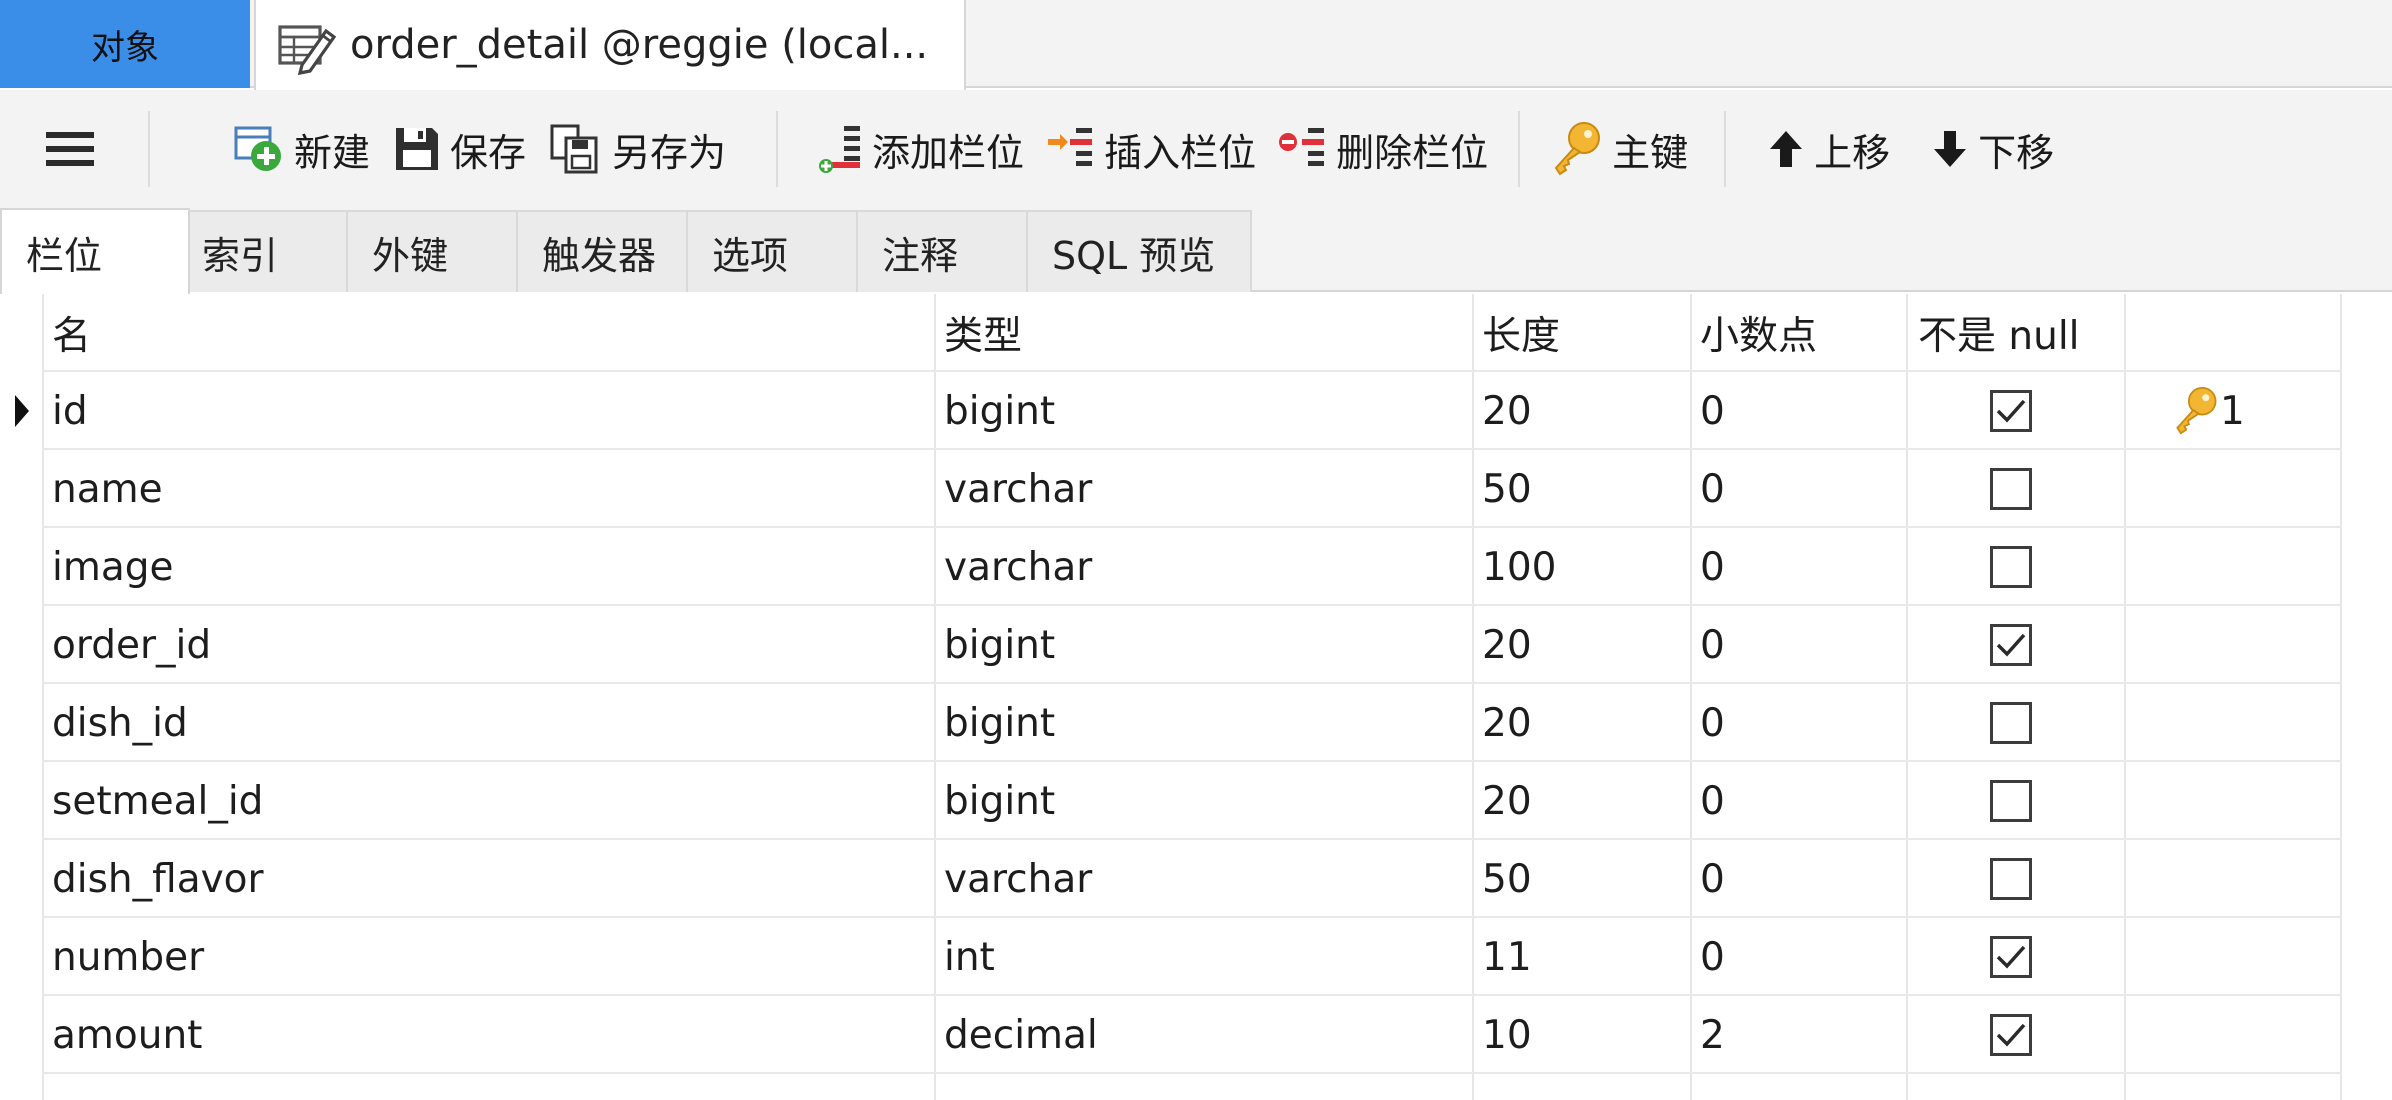 Image resolution: width=2392 pixels, height=1100 pixels. Describe the element at coordinates (112, 567) in the screenshot. I see `field-name-cell: image` at that location.